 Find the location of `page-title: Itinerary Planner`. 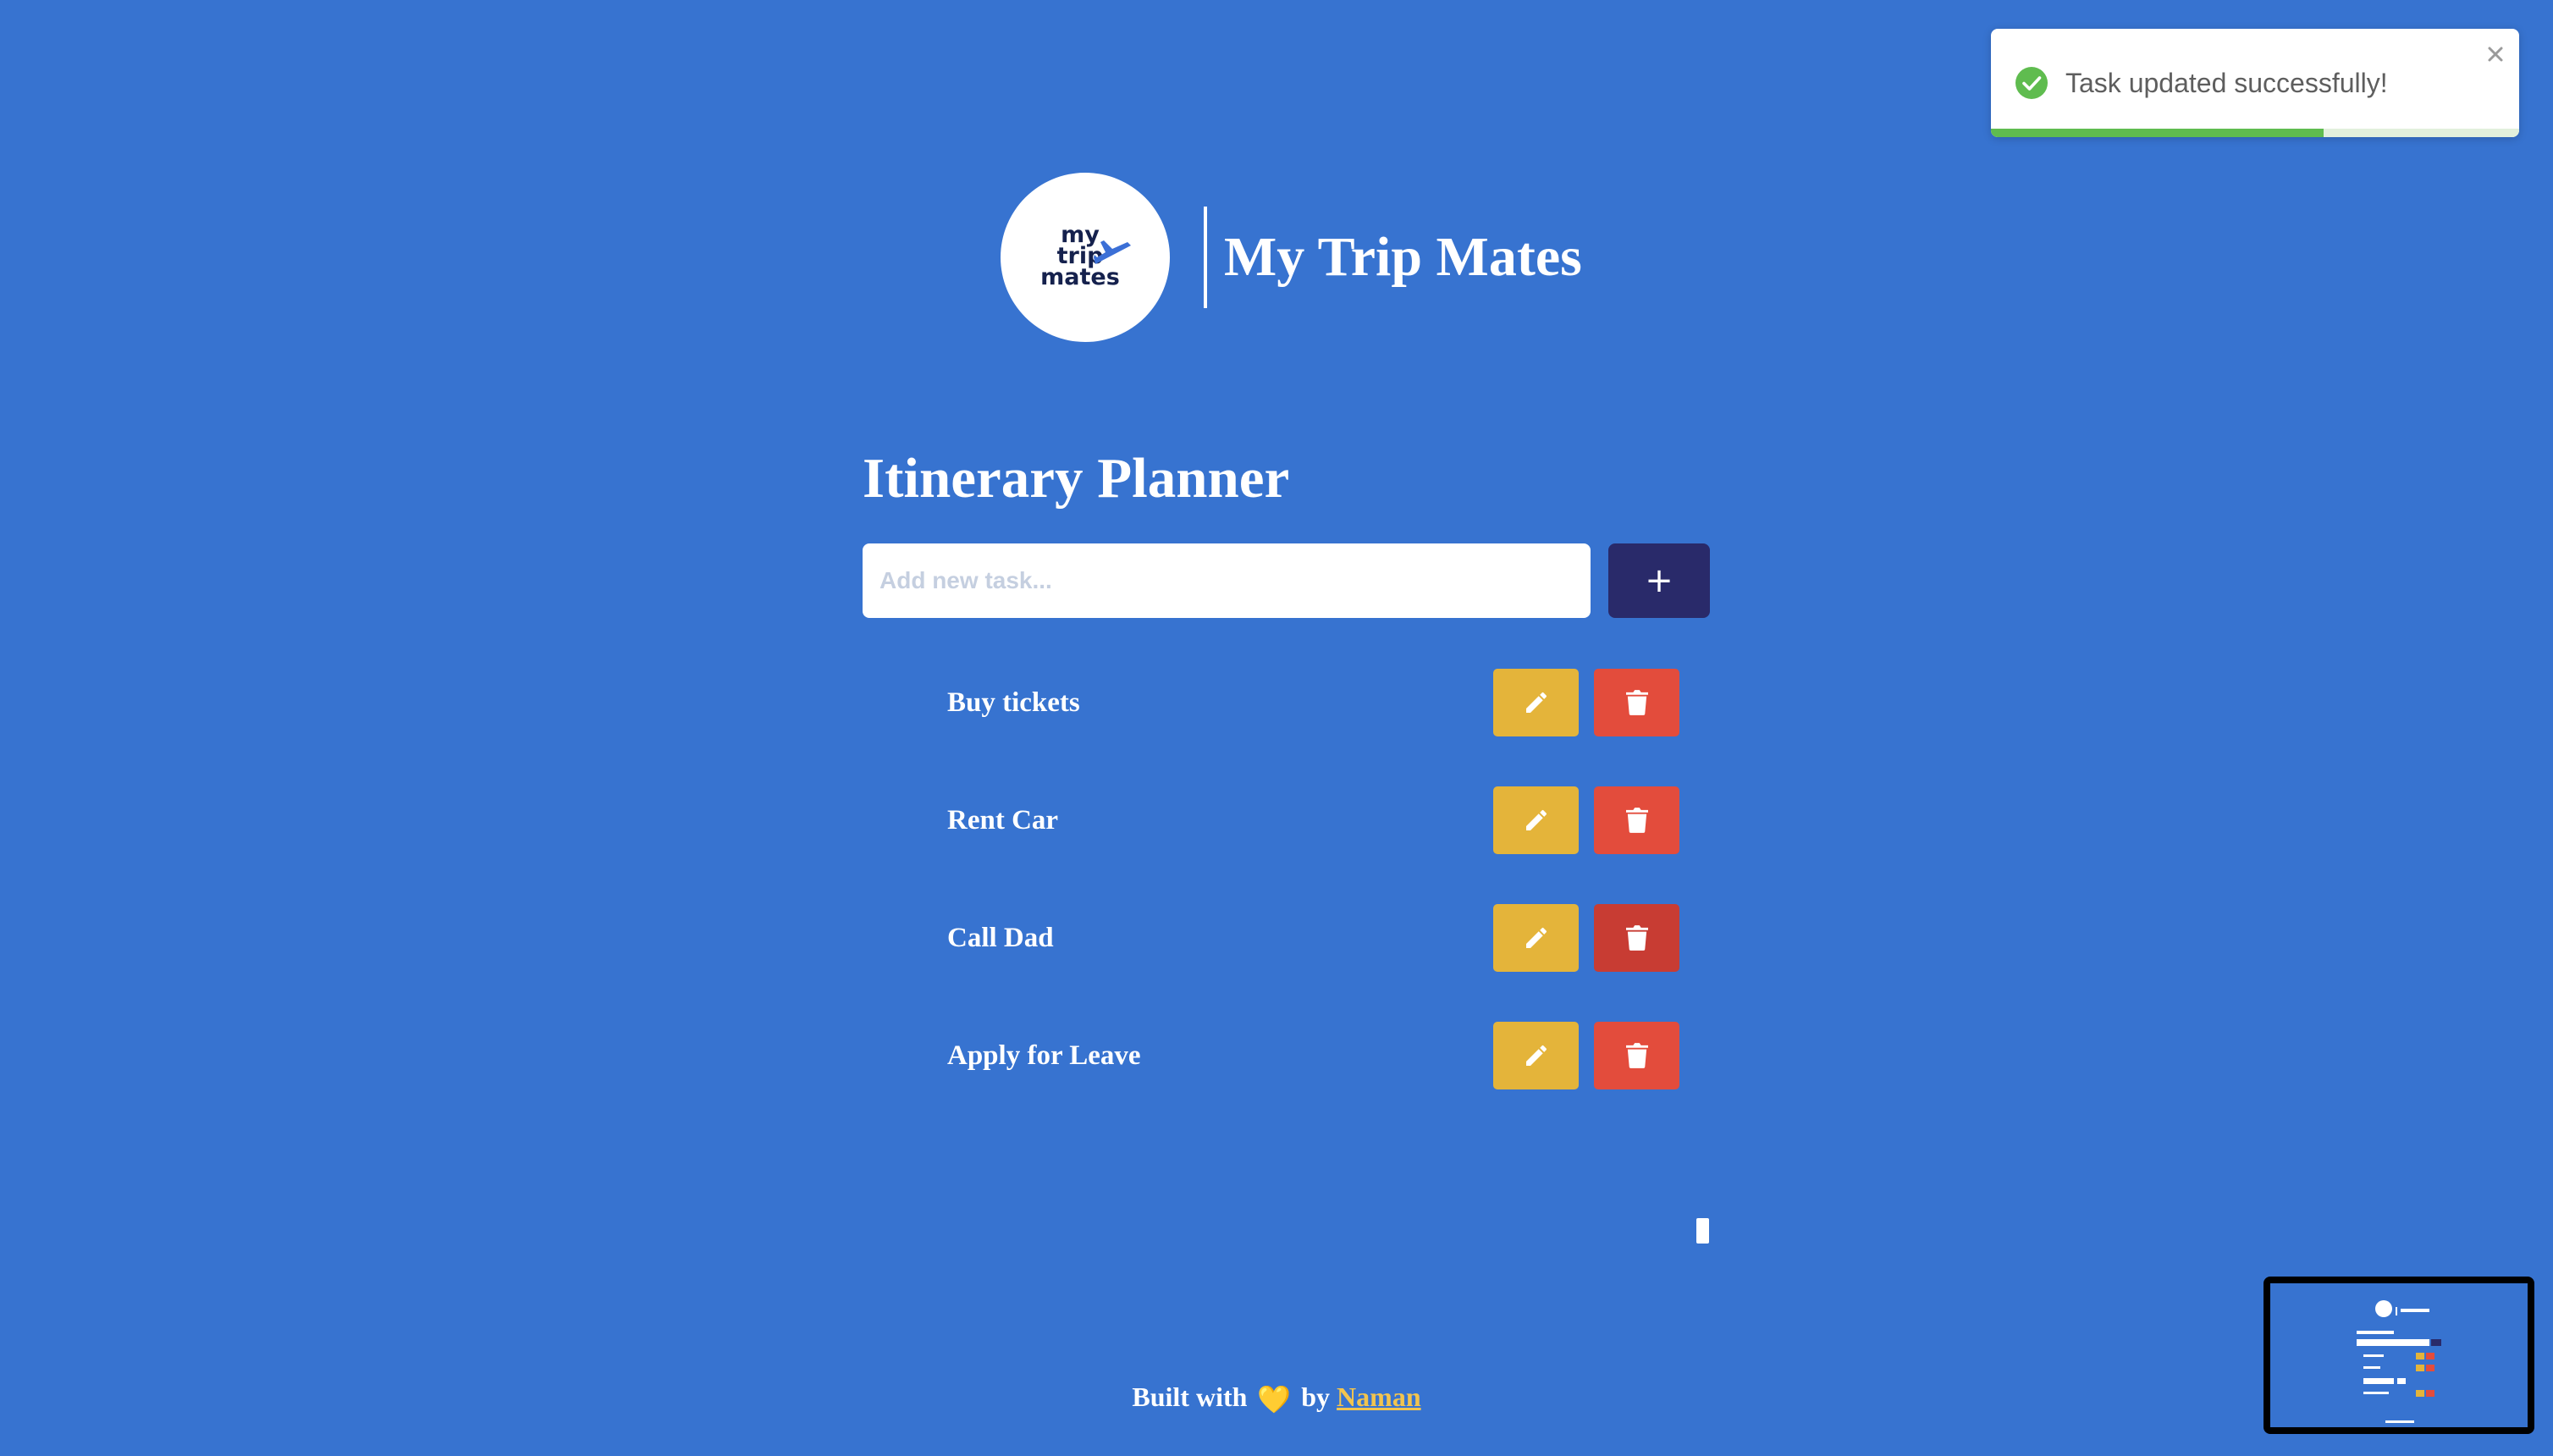

page-title: Itinerary Planner is located at coordinates (1076, 478).